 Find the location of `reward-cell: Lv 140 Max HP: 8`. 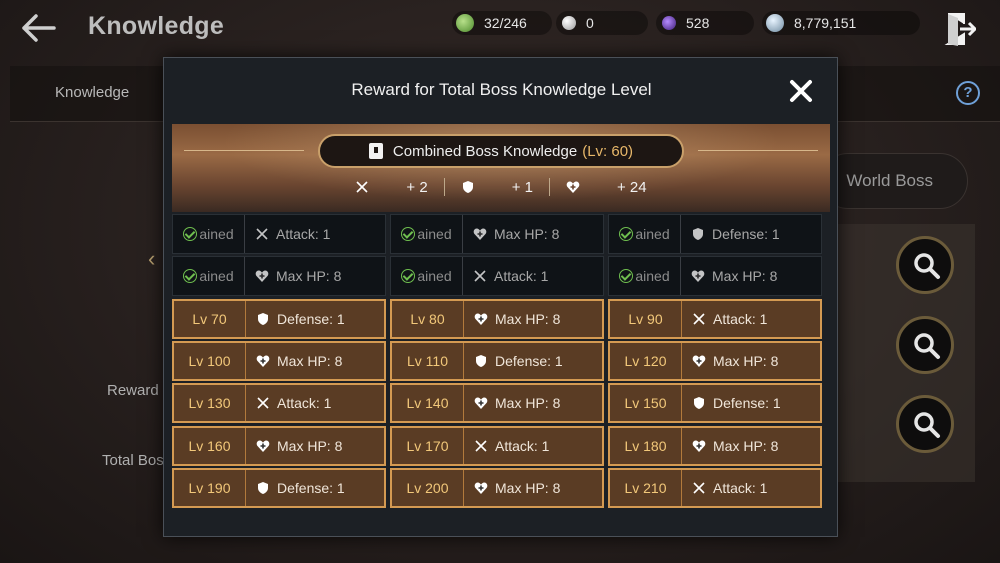

reward-cell: Lv 140 Max HP: 8 is located at coordinates (497, 403).